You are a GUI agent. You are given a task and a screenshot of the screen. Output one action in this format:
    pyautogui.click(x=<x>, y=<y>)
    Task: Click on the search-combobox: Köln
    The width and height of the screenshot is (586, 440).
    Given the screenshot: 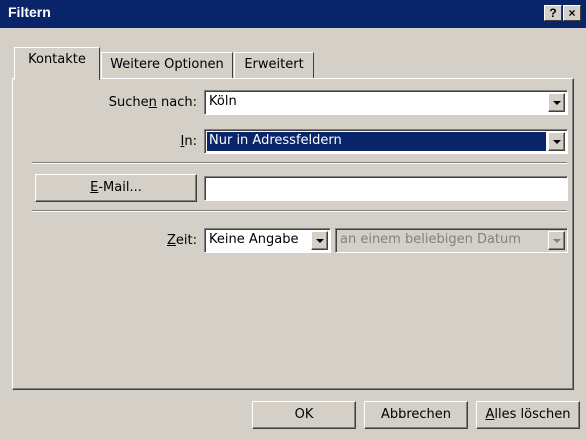 What is the action you would take?
    pyautogui.click(x=386, y=102)
    